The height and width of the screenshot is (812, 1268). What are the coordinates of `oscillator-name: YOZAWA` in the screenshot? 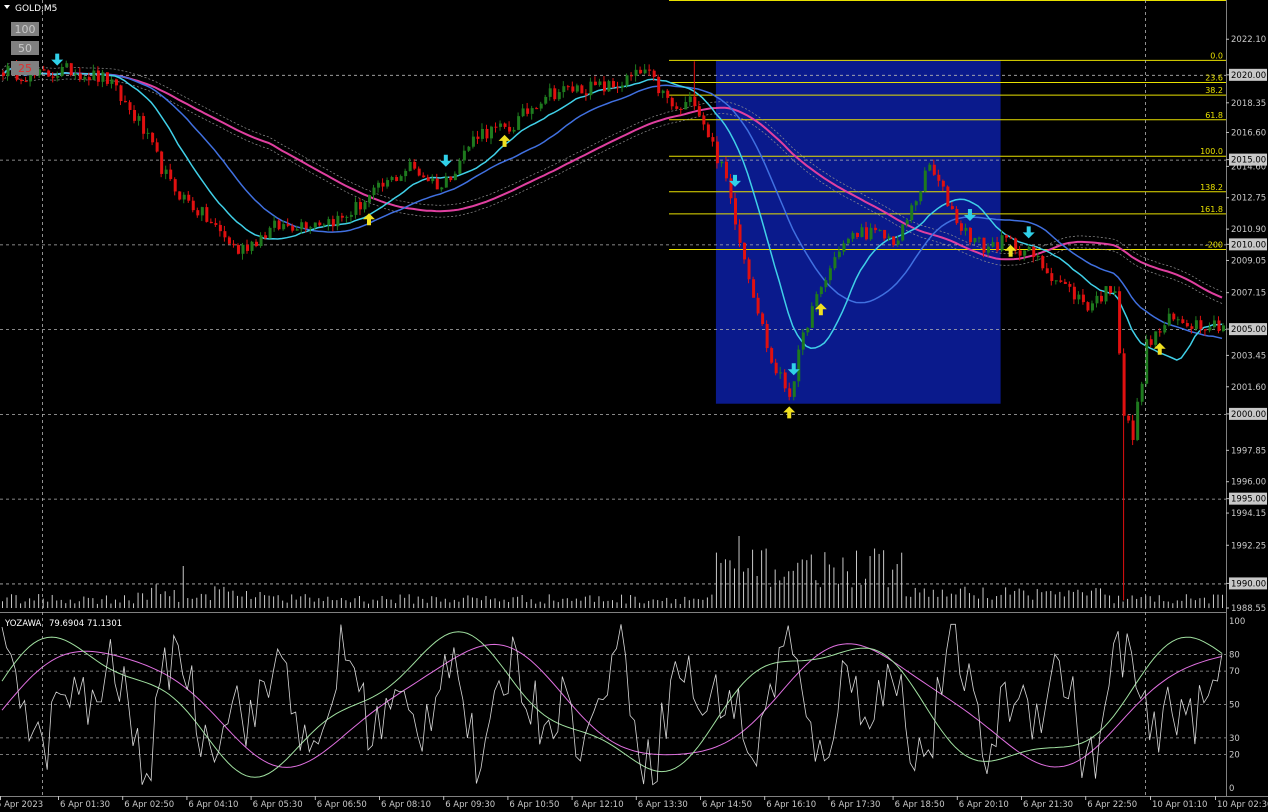 It's located at (23, 624).